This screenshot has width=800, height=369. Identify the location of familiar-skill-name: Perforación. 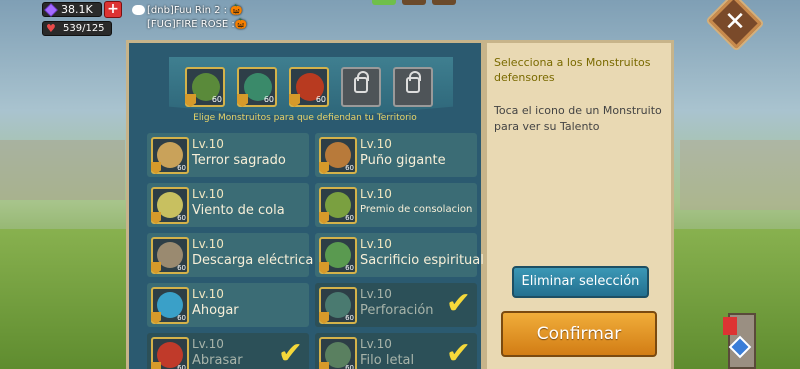
(397, 310).